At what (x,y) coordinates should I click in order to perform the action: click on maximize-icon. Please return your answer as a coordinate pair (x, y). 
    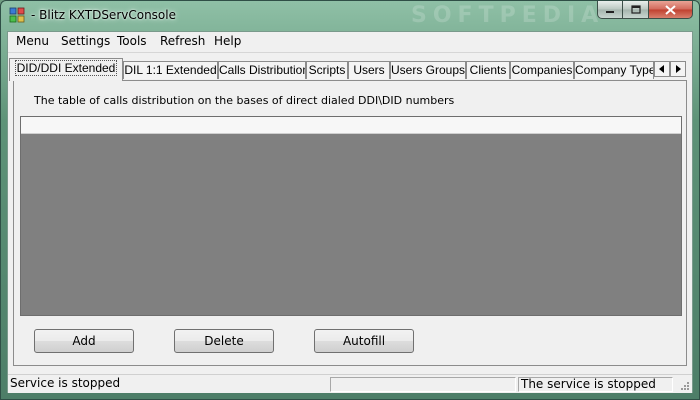
    Looking at the image, I should click on (635, 9).